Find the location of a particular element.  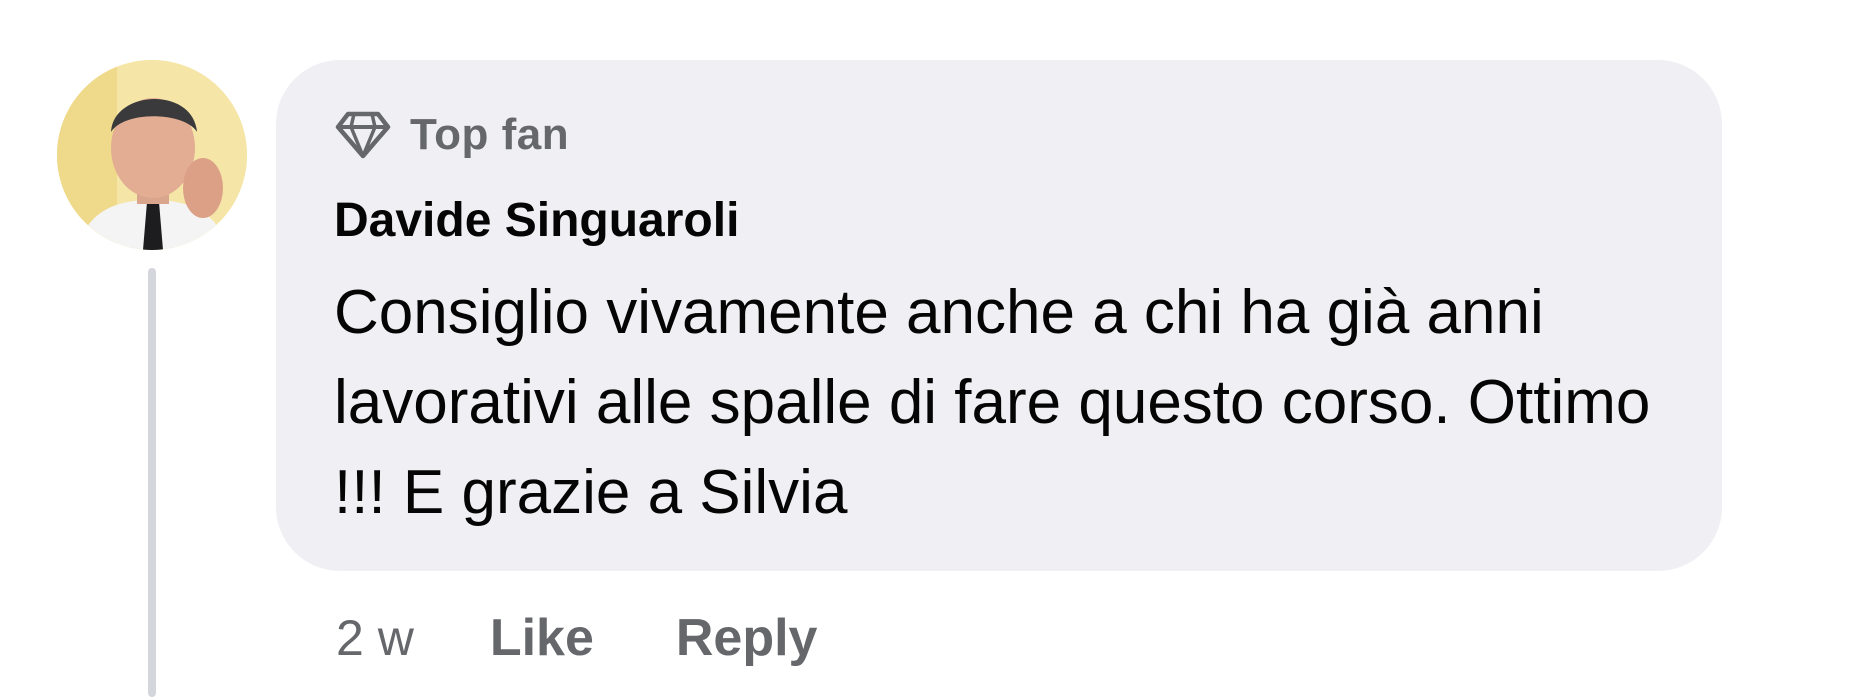

avatar-photo is located at coordinates (152, 155).